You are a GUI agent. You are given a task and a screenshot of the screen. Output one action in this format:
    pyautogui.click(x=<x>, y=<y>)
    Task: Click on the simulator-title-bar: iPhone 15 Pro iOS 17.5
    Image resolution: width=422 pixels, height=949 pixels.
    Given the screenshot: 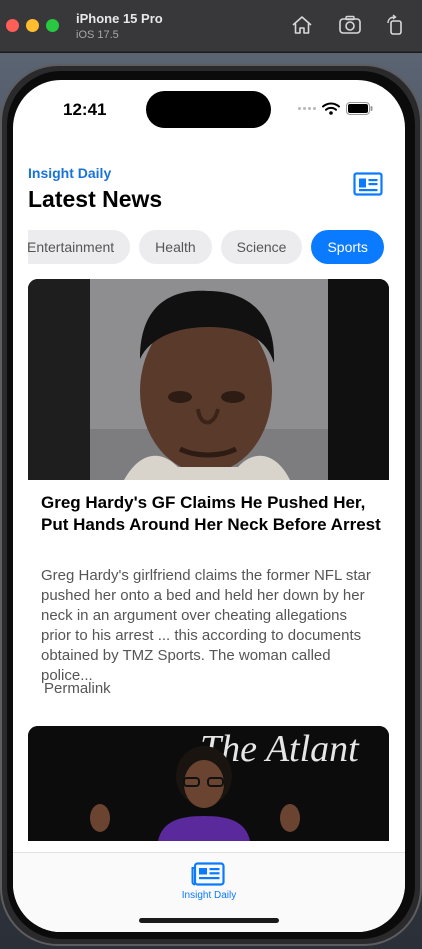 What is the action you would take?
    pyautogui.click(x=211, y=26)
    